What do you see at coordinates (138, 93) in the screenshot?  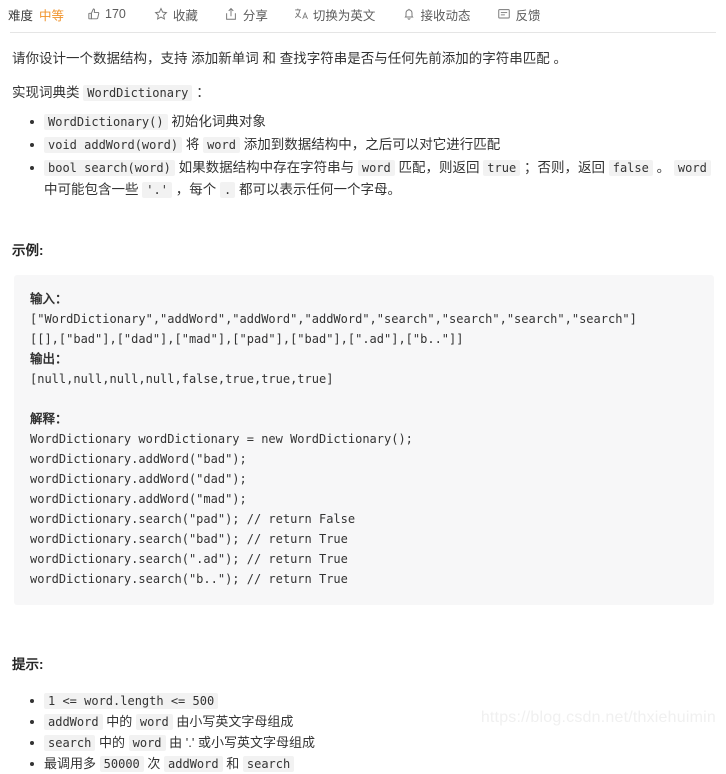 I see `class-name-code: WordDictionary` at bounding box center [138, 93].